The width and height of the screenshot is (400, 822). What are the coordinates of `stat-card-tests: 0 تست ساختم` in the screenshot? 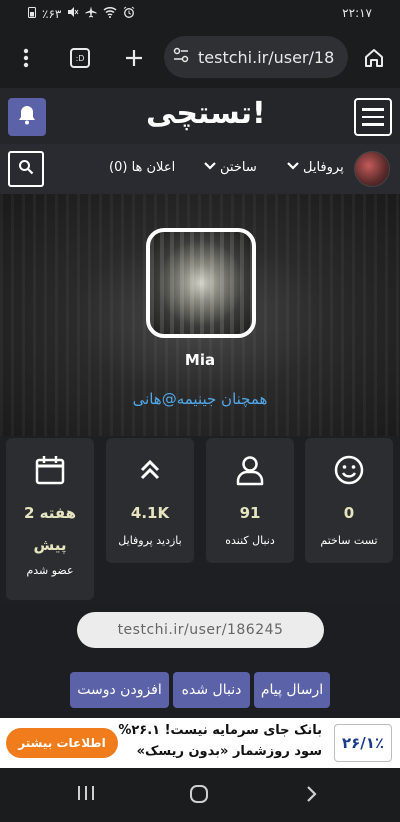 It's located at (349, 500).